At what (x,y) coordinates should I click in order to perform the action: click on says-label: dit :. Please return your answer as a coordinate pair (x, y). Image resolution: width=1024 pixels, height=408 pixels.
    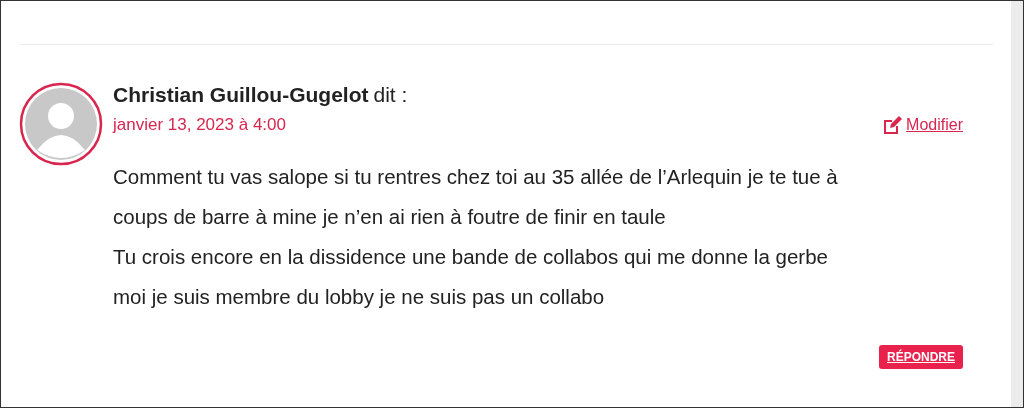
    Looking at the image, I should click on (390, 95).